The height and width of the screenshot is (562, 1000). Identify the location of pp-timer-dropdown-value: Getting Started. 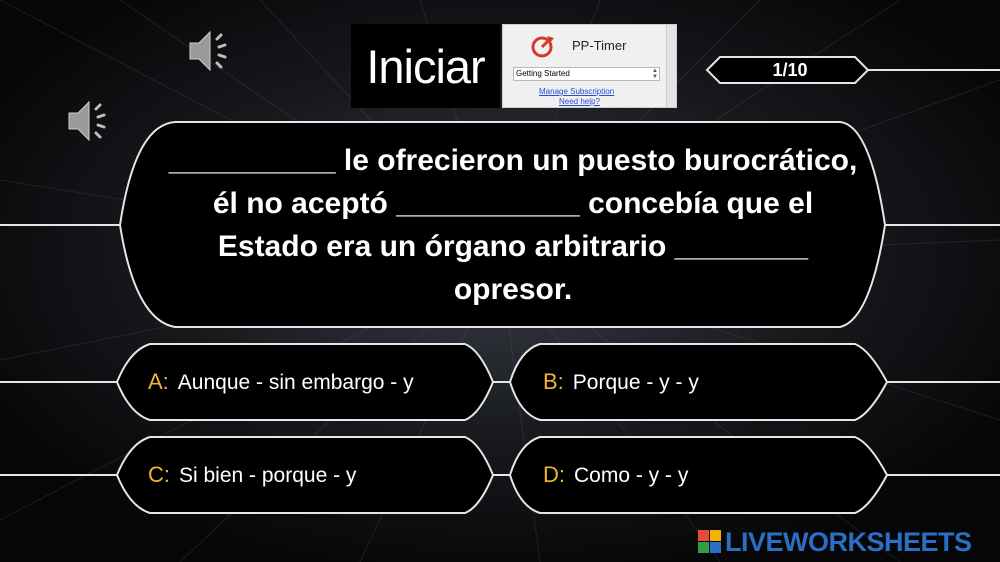
(543, 73).